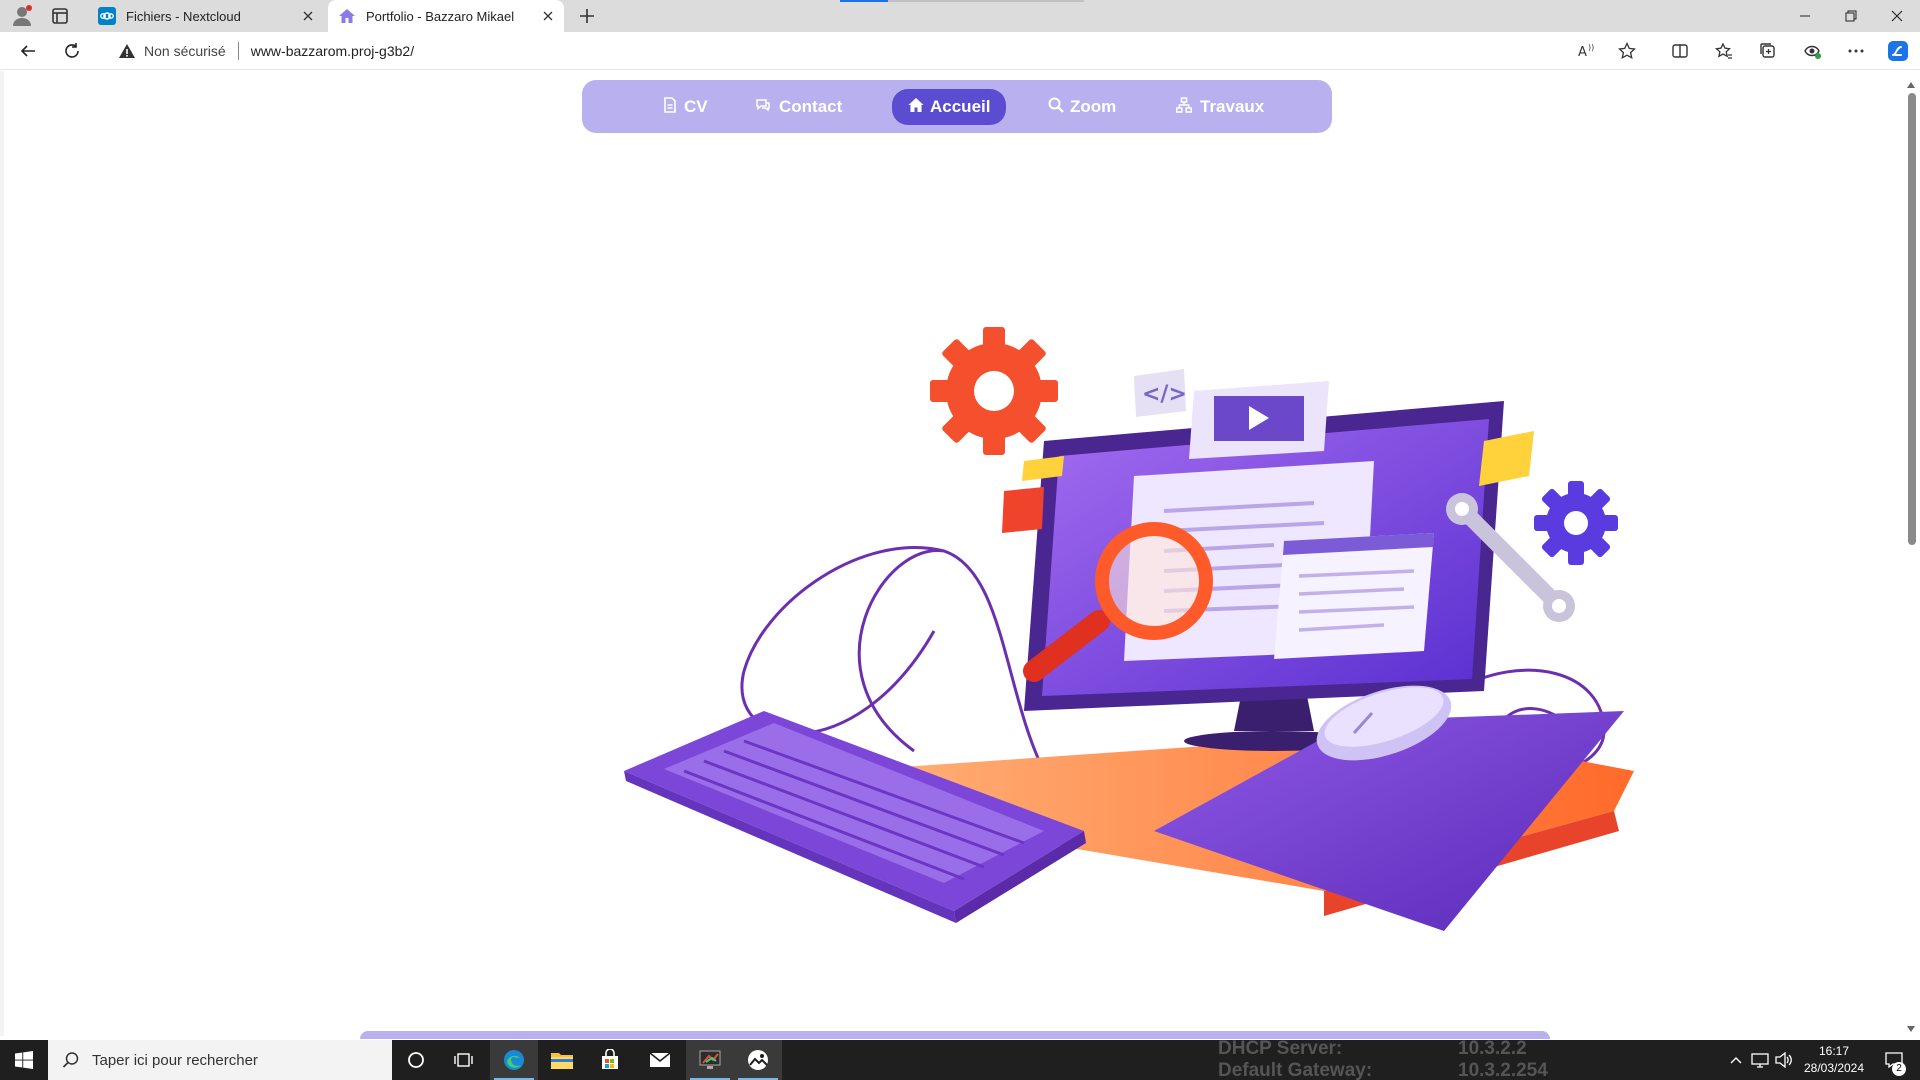 The height and width of the screenshot is (1080, 1920). I want to click on read-aloud-icon: A)), so click(1587, 51).